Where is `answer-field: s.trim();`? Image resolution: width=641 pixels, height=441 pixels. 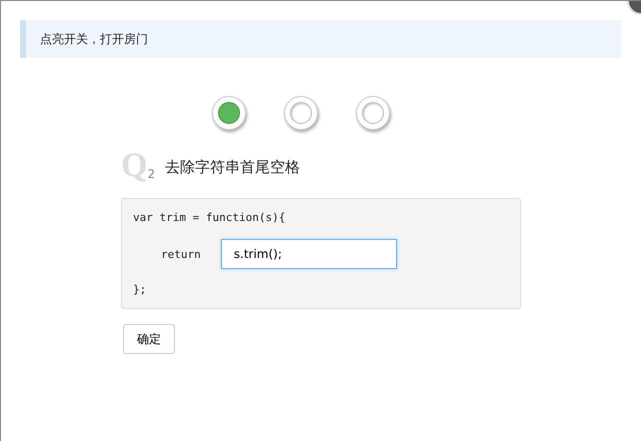
answer-field: s.trim(); is located at coordinates (308, 254).